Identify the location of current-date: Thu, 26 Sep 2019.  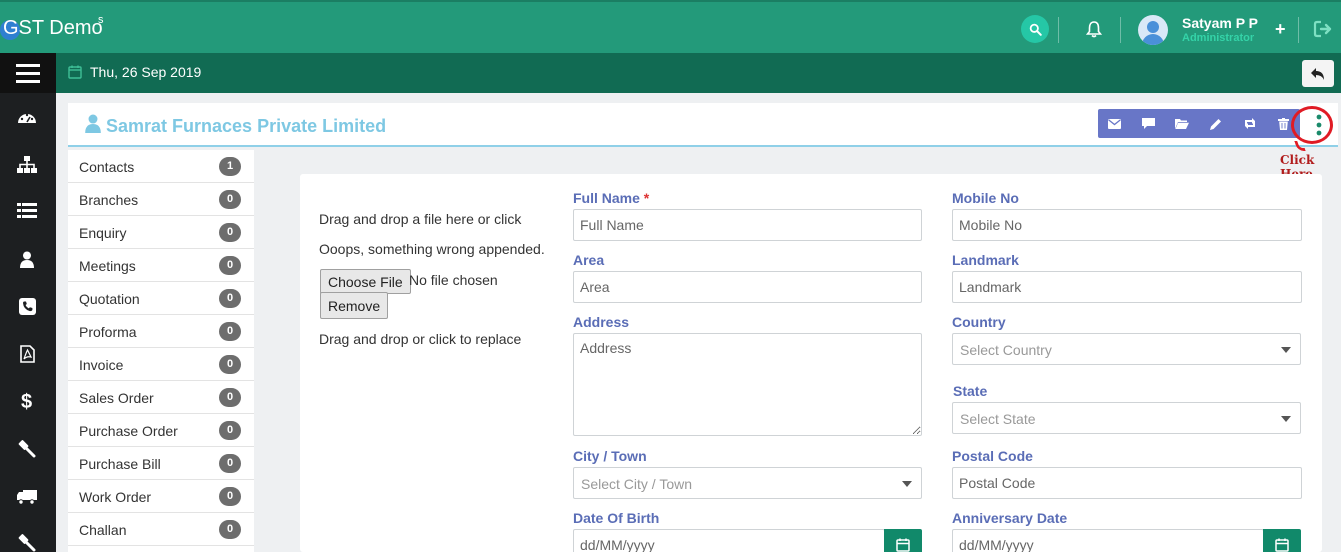
(134, 72).